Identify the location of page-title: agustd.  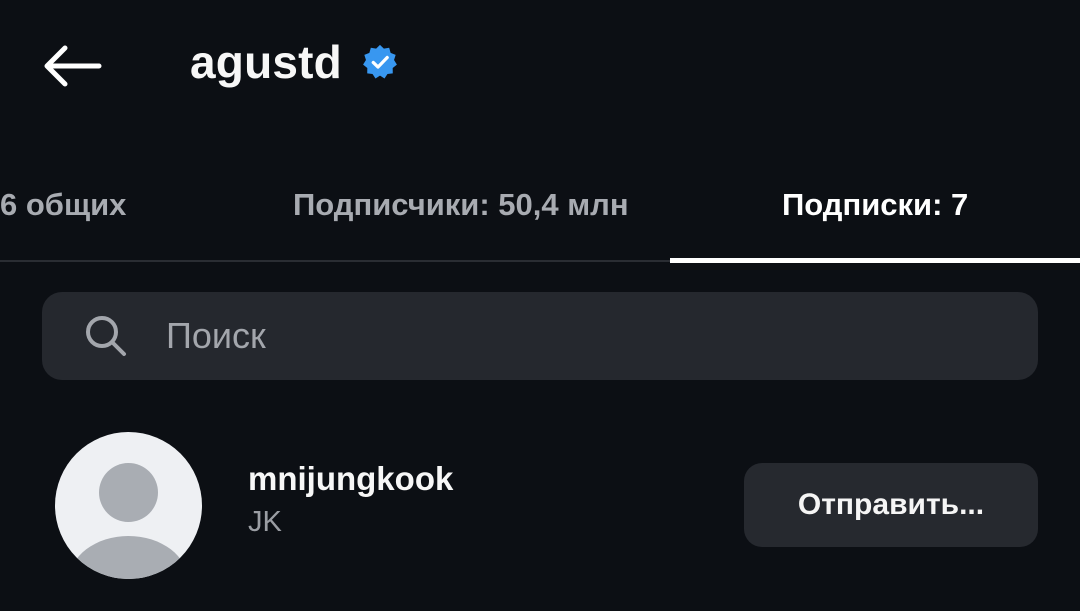
(266, 62).